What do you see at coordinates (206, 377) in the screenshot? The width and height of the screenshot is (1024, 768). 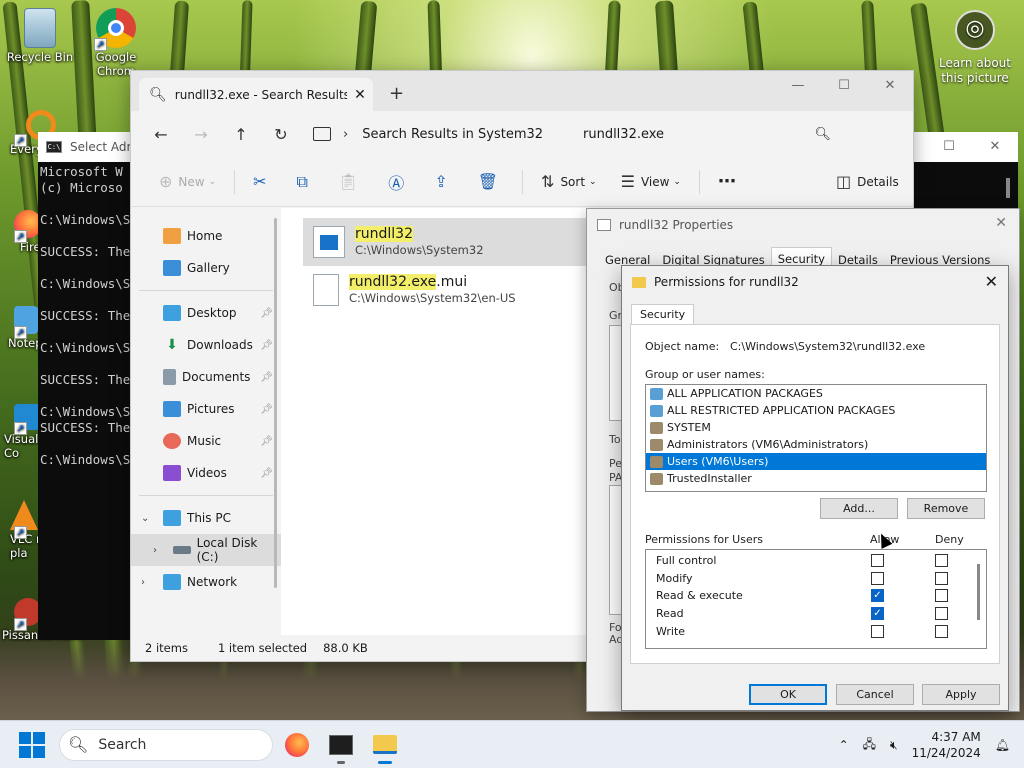 I see `nav-item-documents: Documents 📌︎` at bounding box center [206, 377].